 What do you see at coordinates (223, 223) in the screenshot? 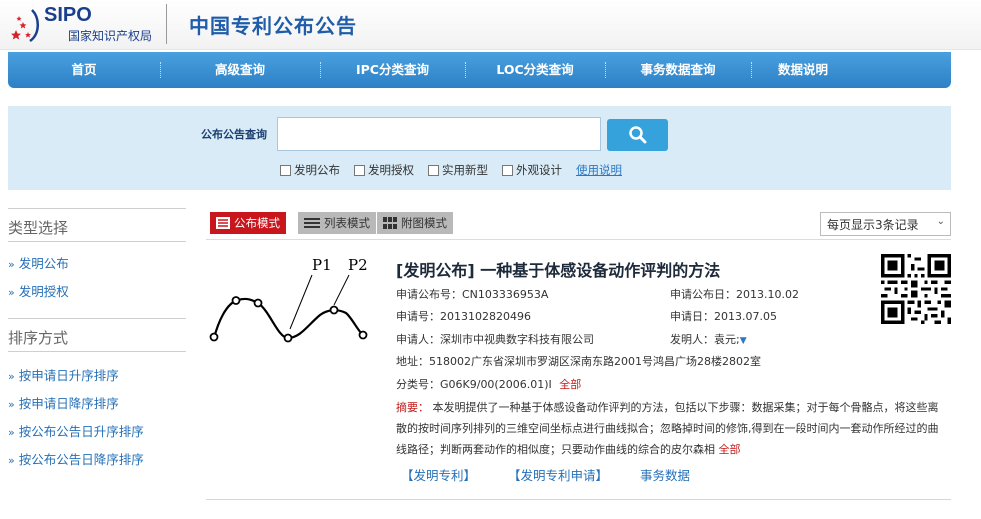
I see `document-icon` at bounding box center [223, 223].